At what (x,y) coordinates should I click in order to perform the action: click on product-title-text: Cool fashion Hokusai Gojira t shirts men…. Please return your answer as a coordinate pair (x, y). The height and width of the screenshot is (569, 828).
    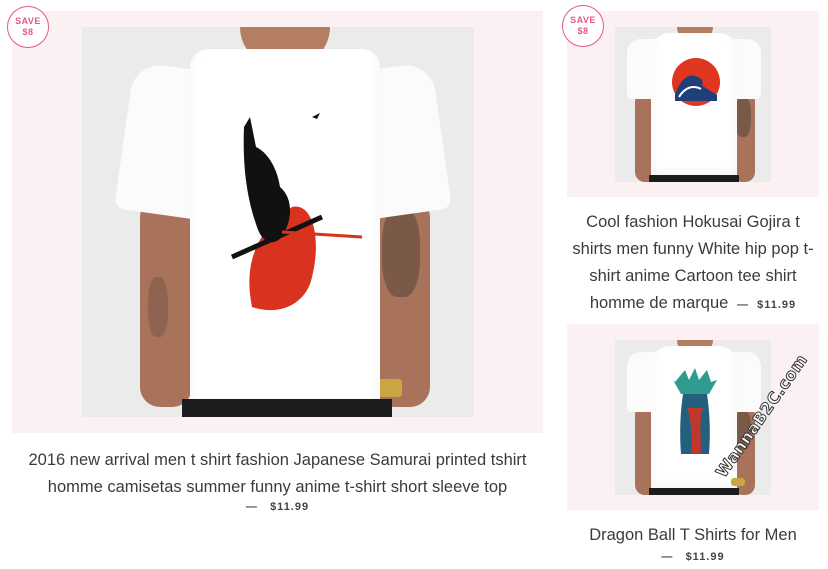
    Looking at the image, I should click on (692, 262).